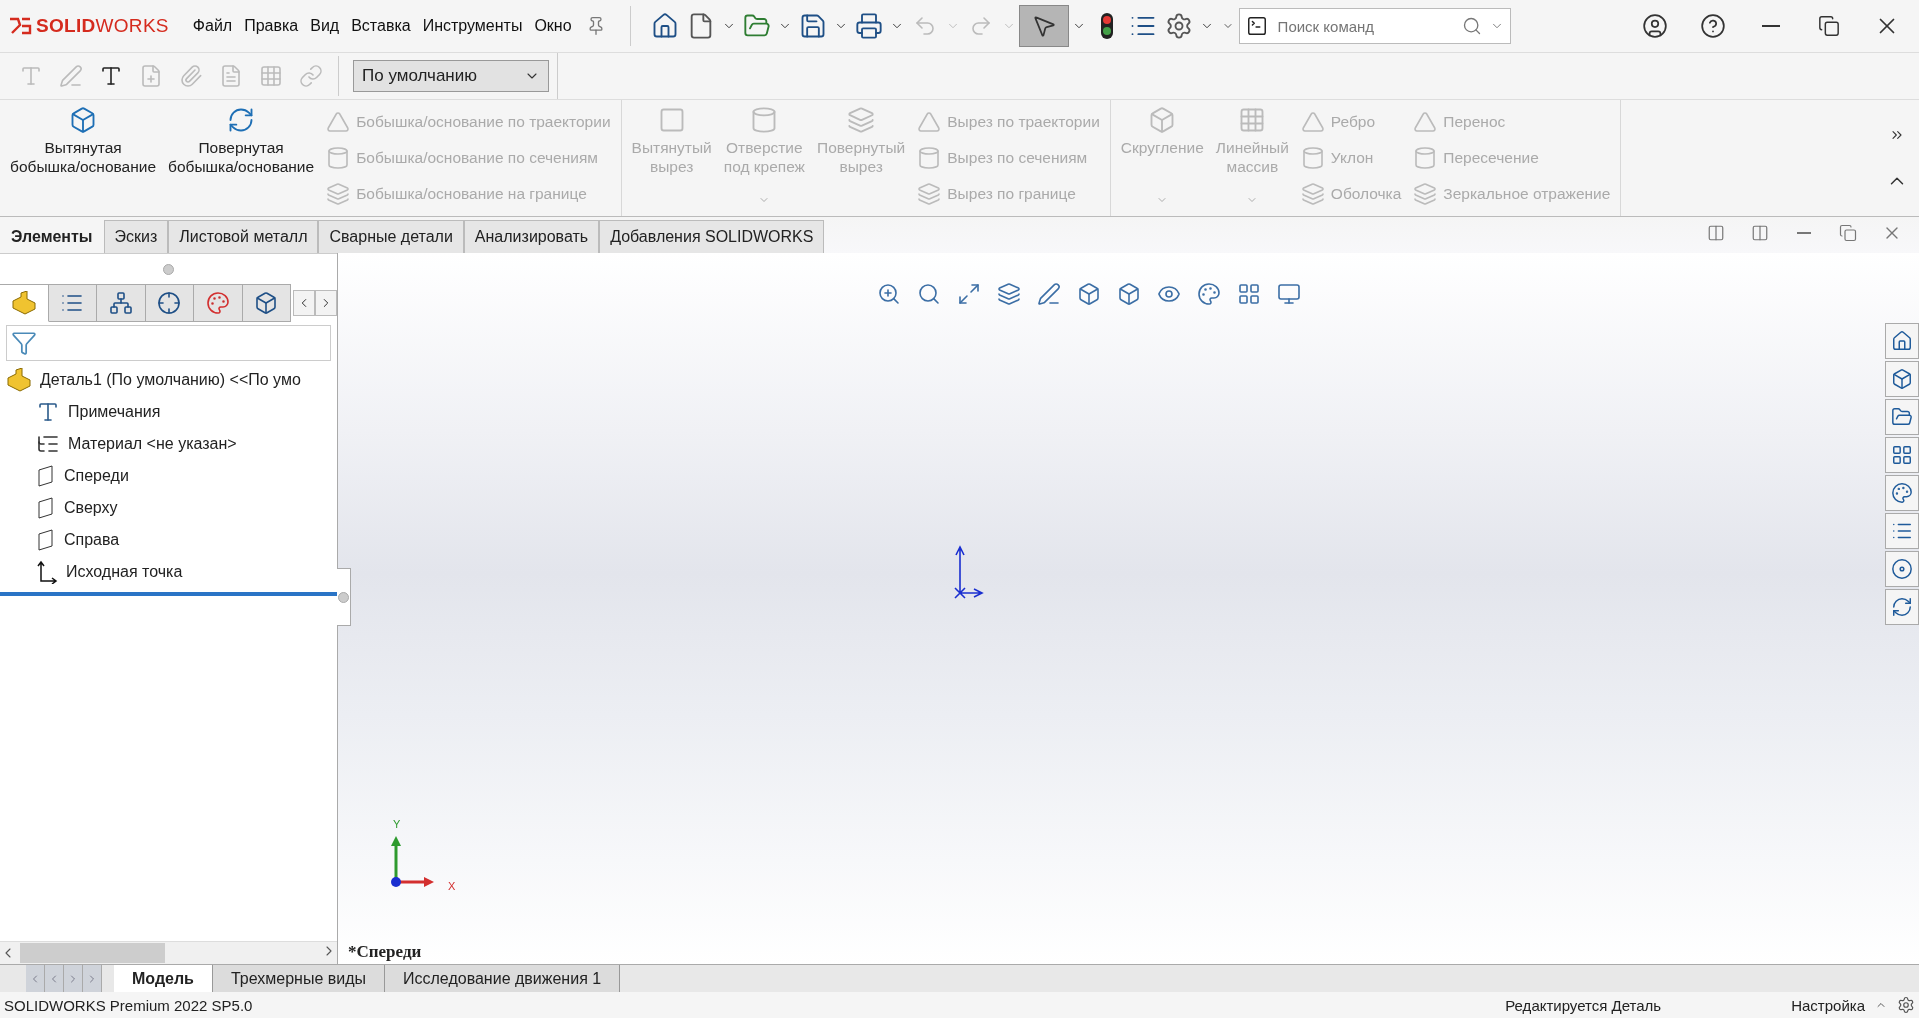 This screenshot has height=1018, width=1919. I want to click on model-tab: Трехмерные виды, so click(299, 978).